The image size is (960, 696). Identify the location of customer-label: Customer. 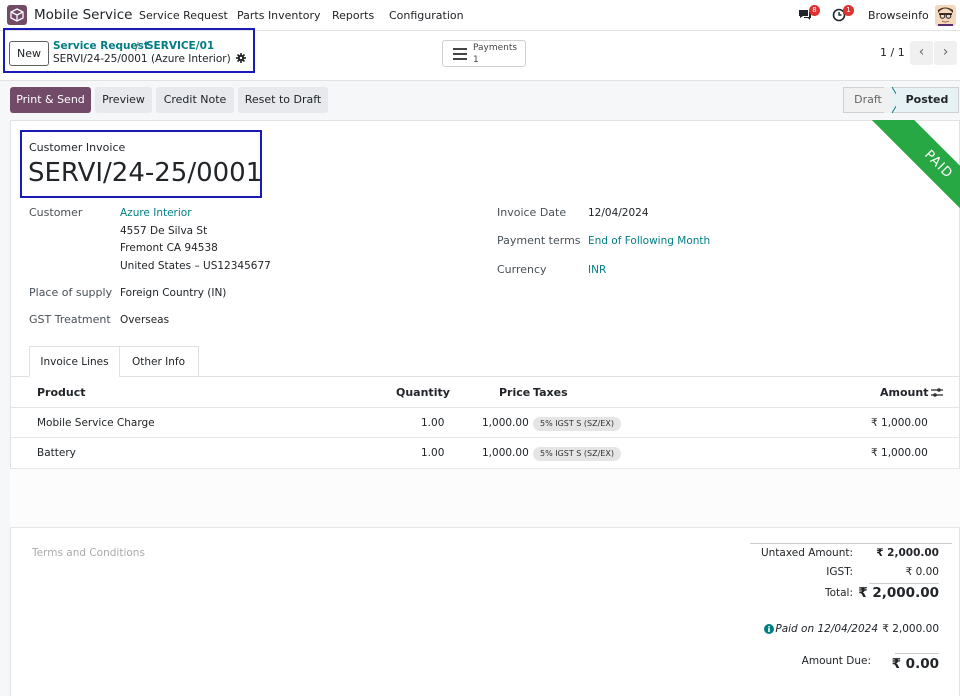
(56, 212).